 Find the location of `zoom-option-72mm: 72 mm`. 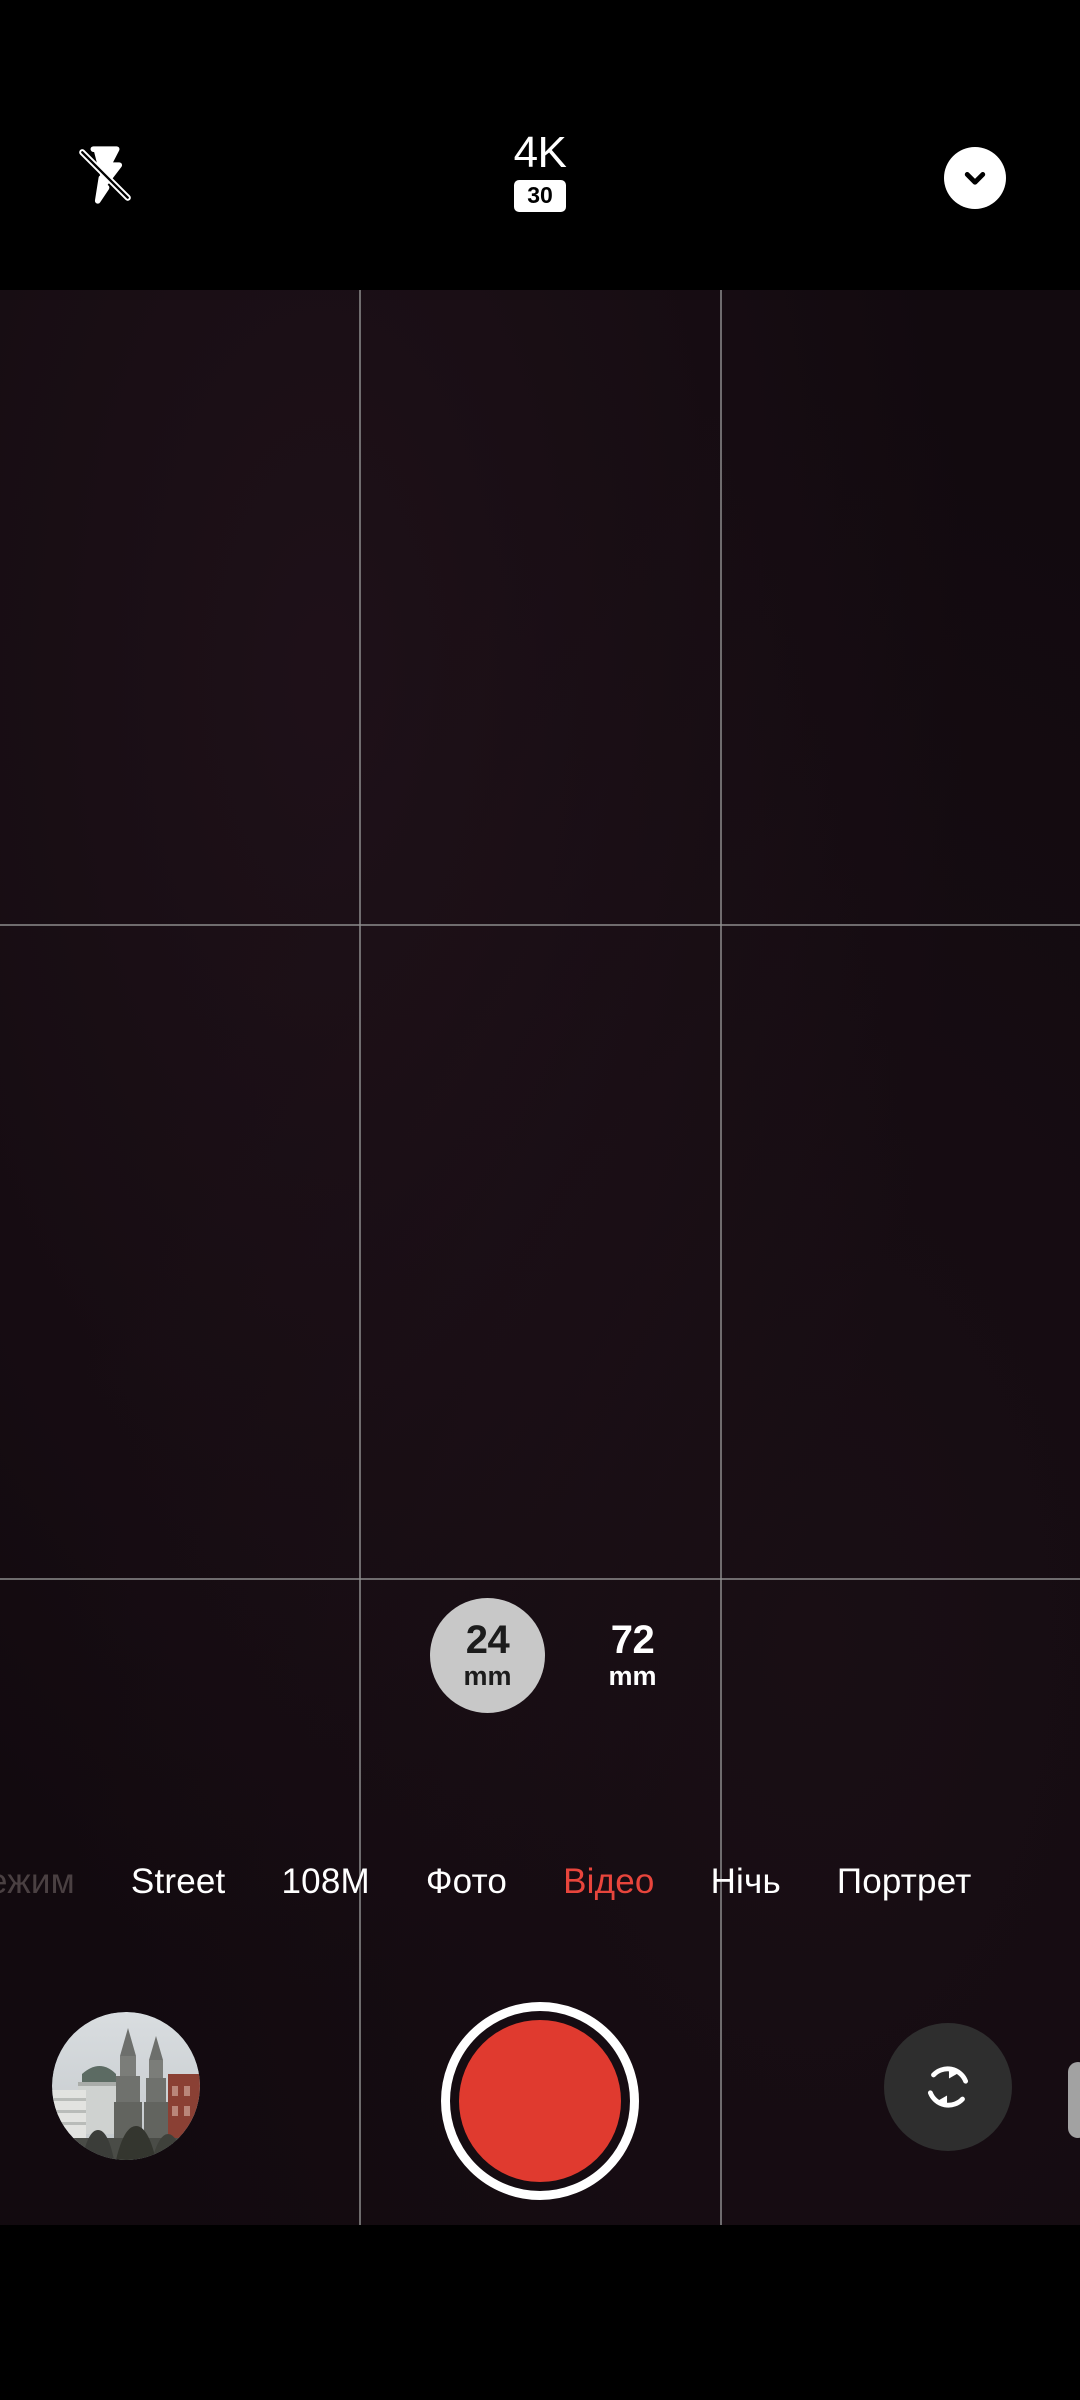

zoom-option-72mm: 72 mm is located at coordinates (632, 1655).